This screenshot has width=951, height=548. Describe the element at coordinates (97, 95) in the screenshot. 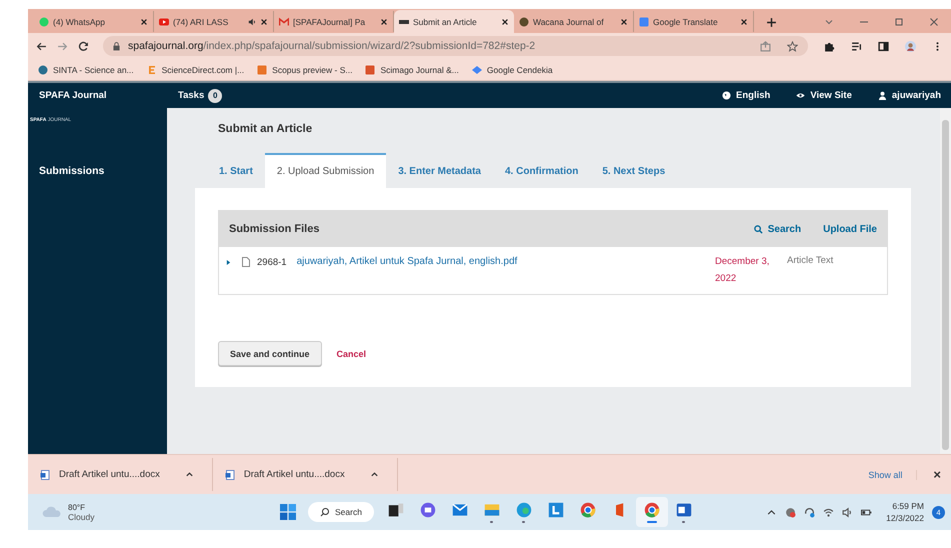

I see `site-name: SPAFA Journal` at that location.